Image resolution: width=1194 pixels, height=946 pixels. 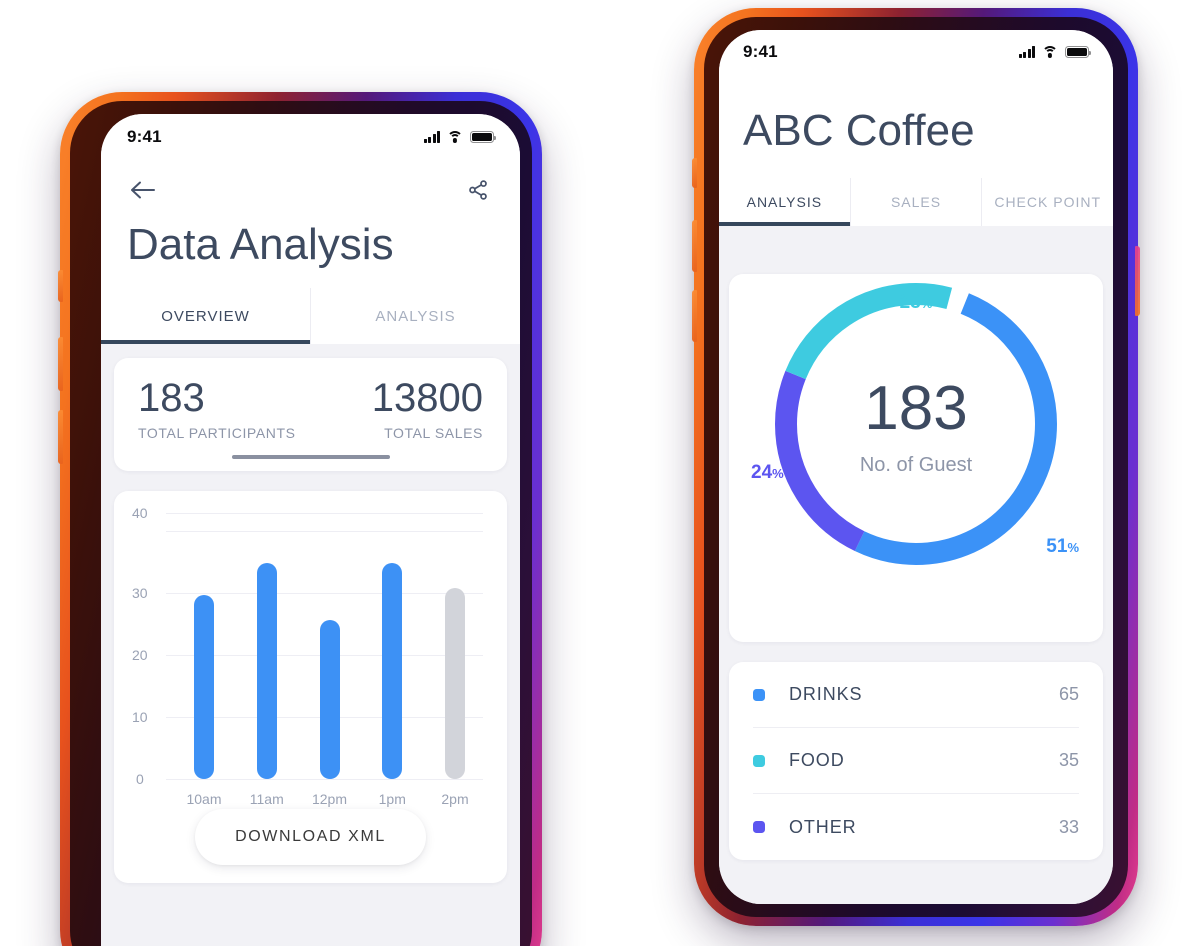 I want to click on y-axis-tick: 30, so click(x=140, y=593).